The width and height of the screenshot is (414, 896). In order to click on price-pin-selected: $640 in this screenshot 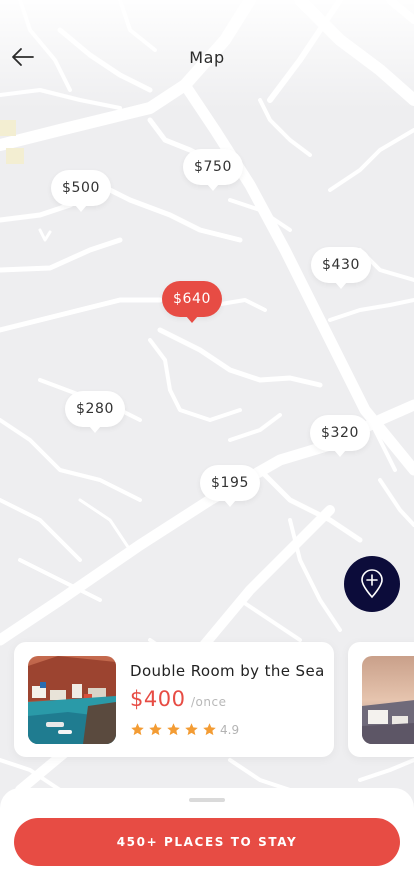, I will do `click(192, 302)`.